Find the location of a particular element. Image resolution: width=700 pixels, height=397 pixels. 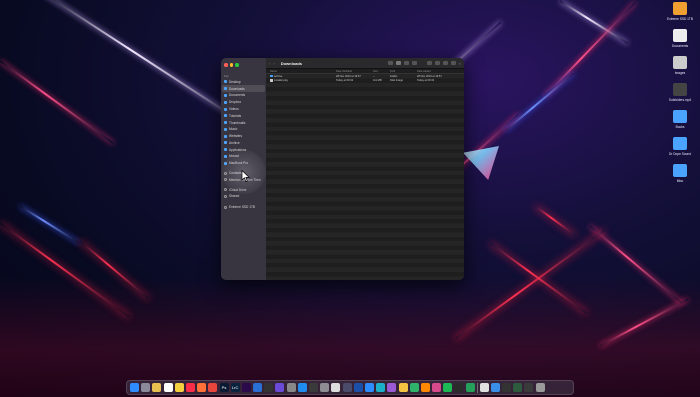

lrc-icon: LrC is located at coordinates (235, 387).